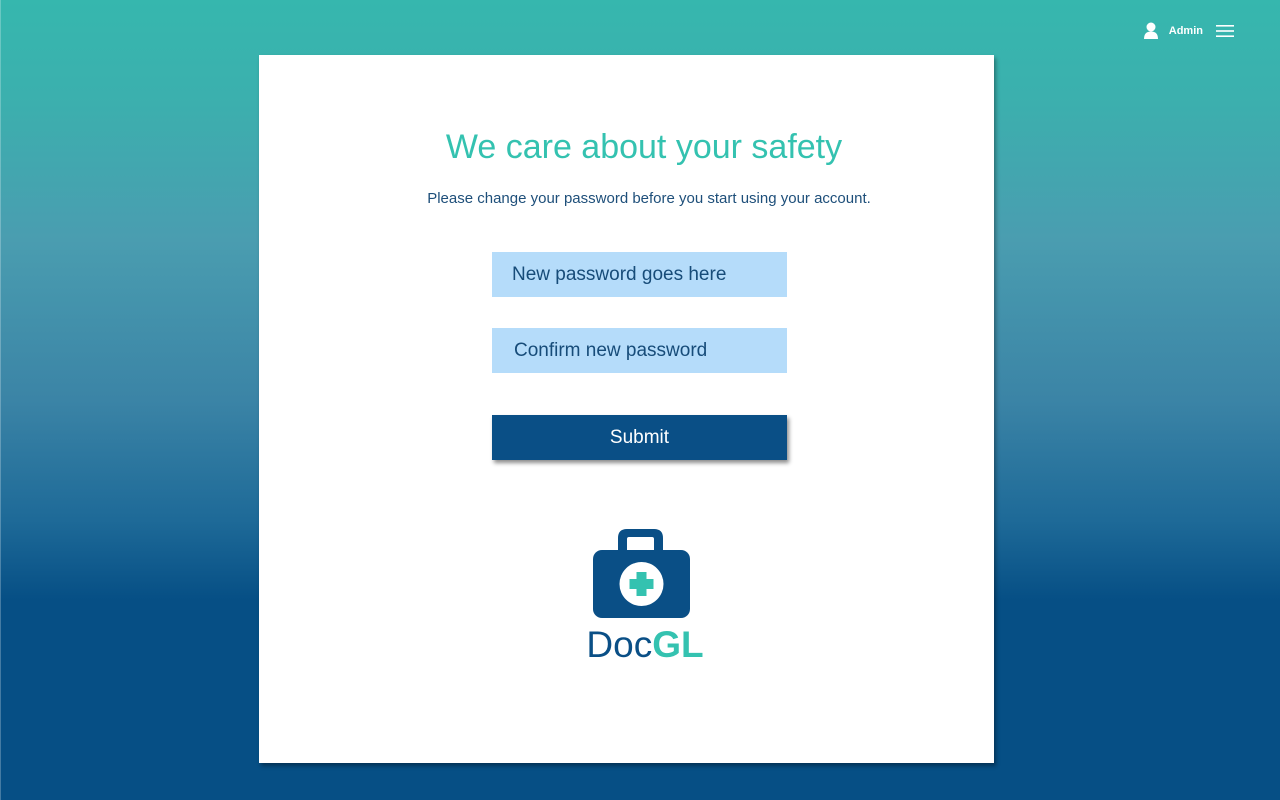 This screenshot has width=1280, height=800. Describe the element at coordinates (619, 644) in the screenshot. I see `brand-name-doc: Doc` at that location.